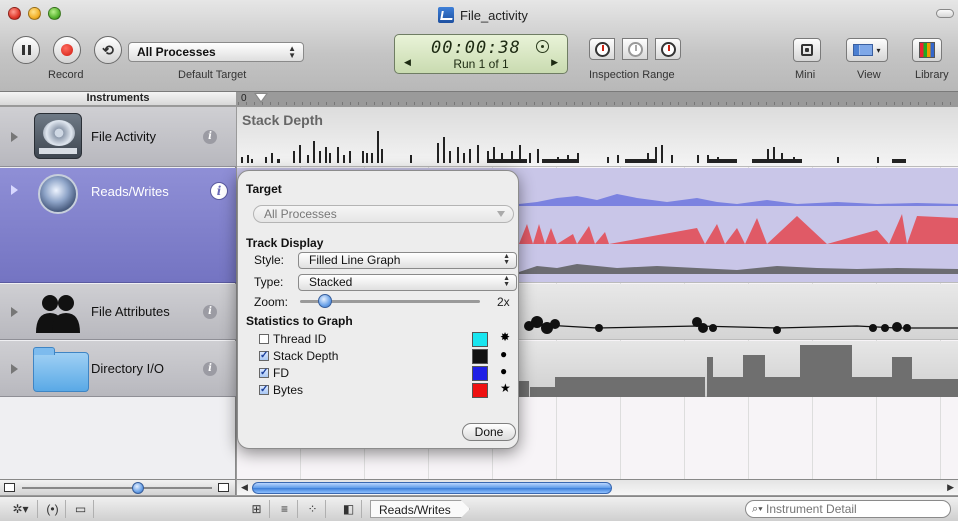 The image size is (958, 521). Describe the element at coordinates (300, 339) in the screenshot. I see `statistic-name: Thread ID` at that location.